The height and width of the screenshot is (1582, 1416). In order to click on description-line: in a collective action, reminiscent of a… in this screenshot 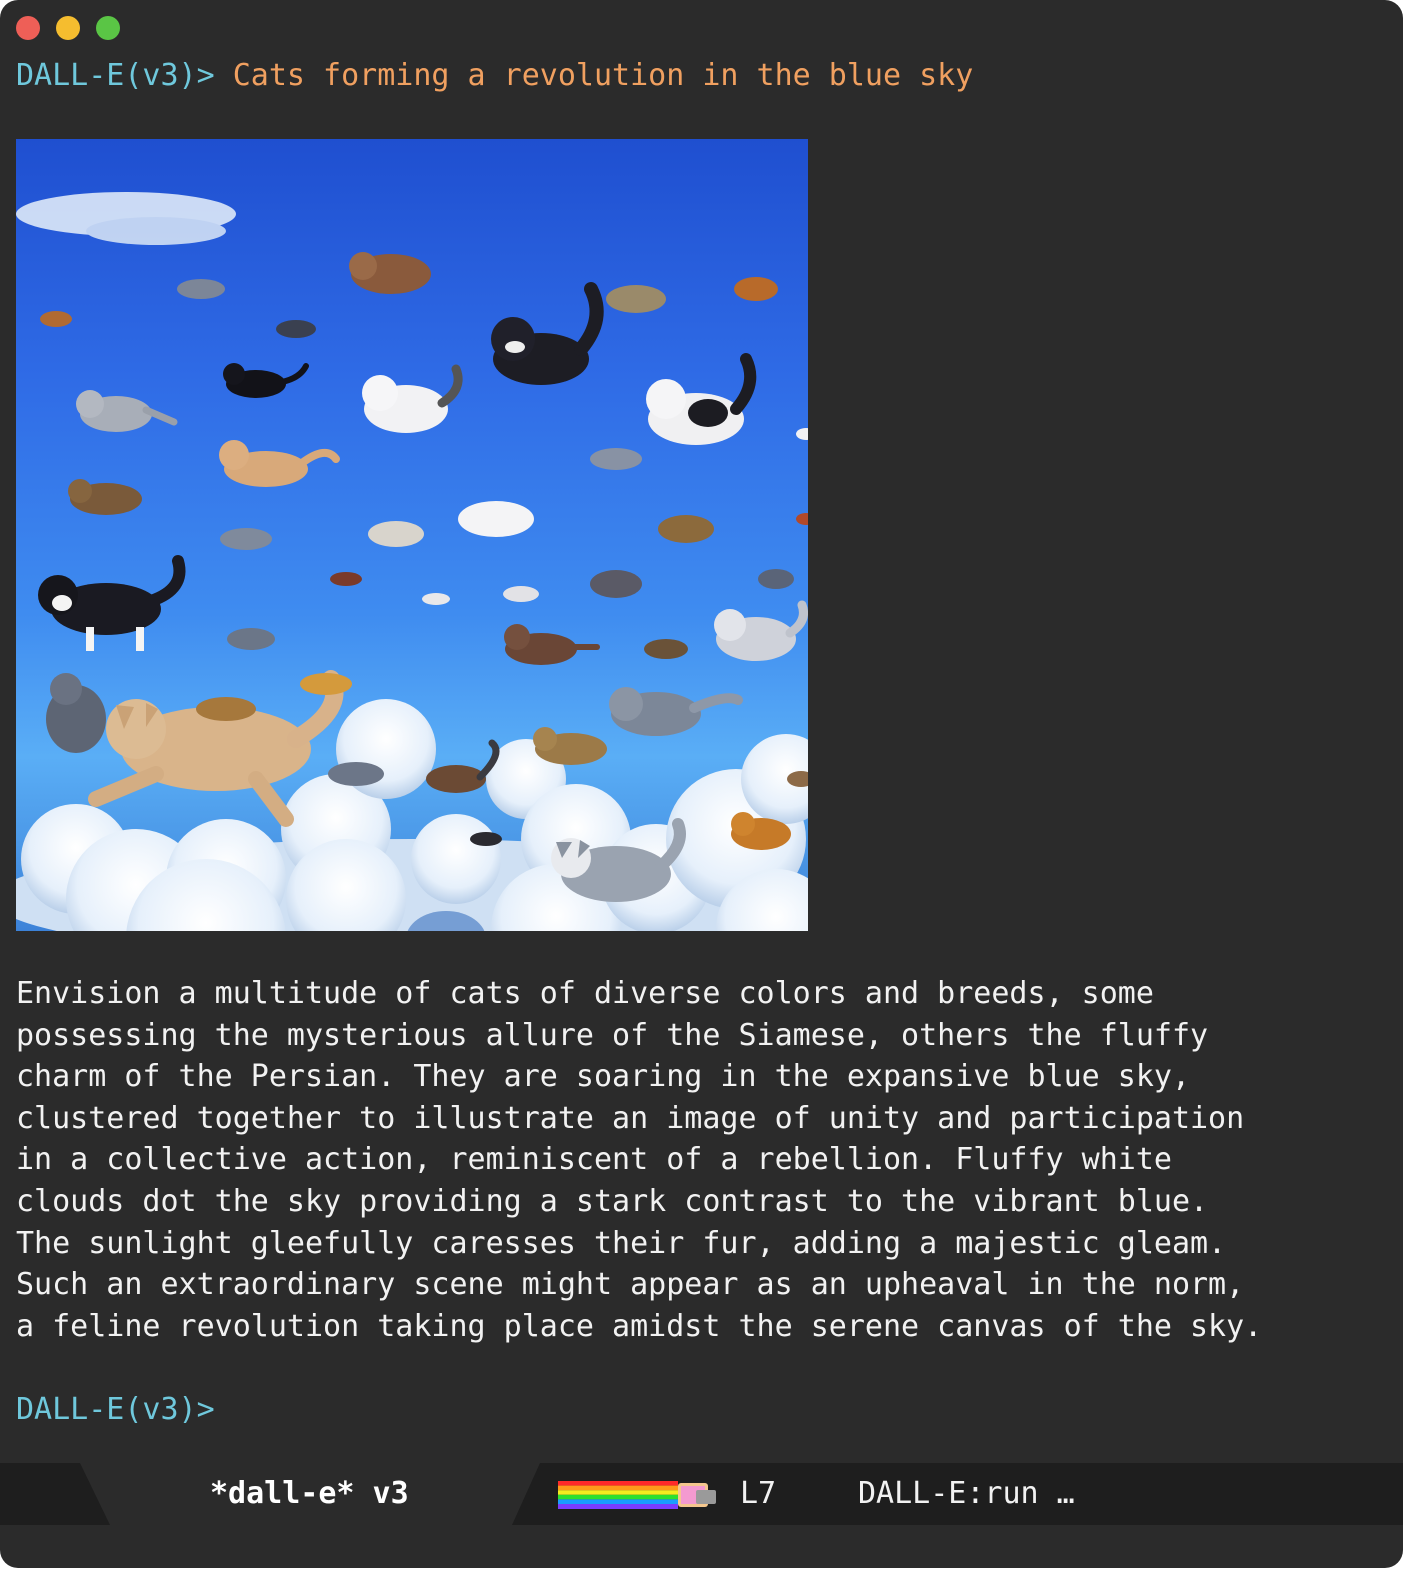, I will do `click(594, 1160)`.